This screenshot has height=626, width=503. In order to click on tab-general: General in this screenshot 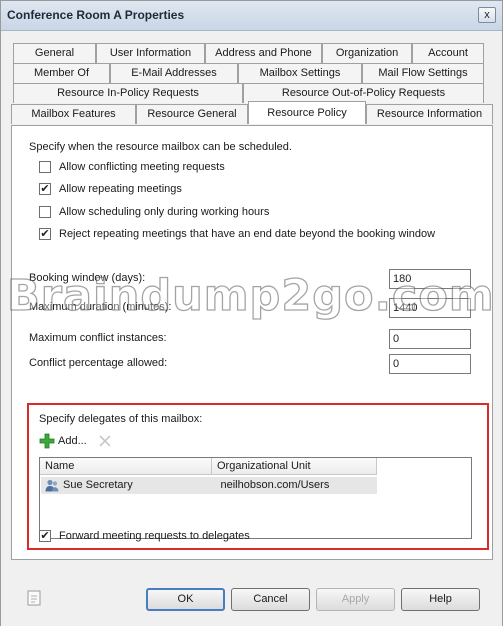, I will do `click(54, 53)`.